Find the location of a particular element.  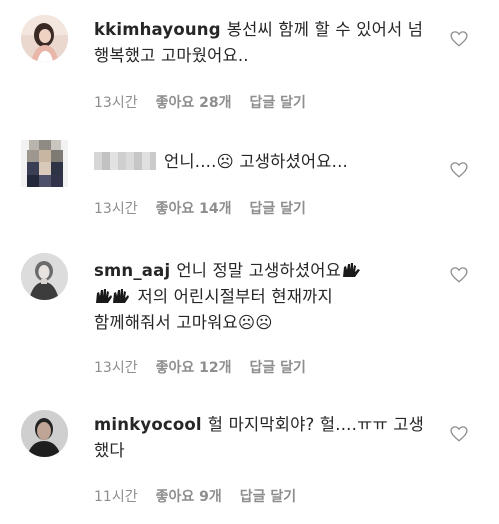

comment-meta: 13시간 좋아요 14개 답글 달기 is located at coordinates (209, 208).